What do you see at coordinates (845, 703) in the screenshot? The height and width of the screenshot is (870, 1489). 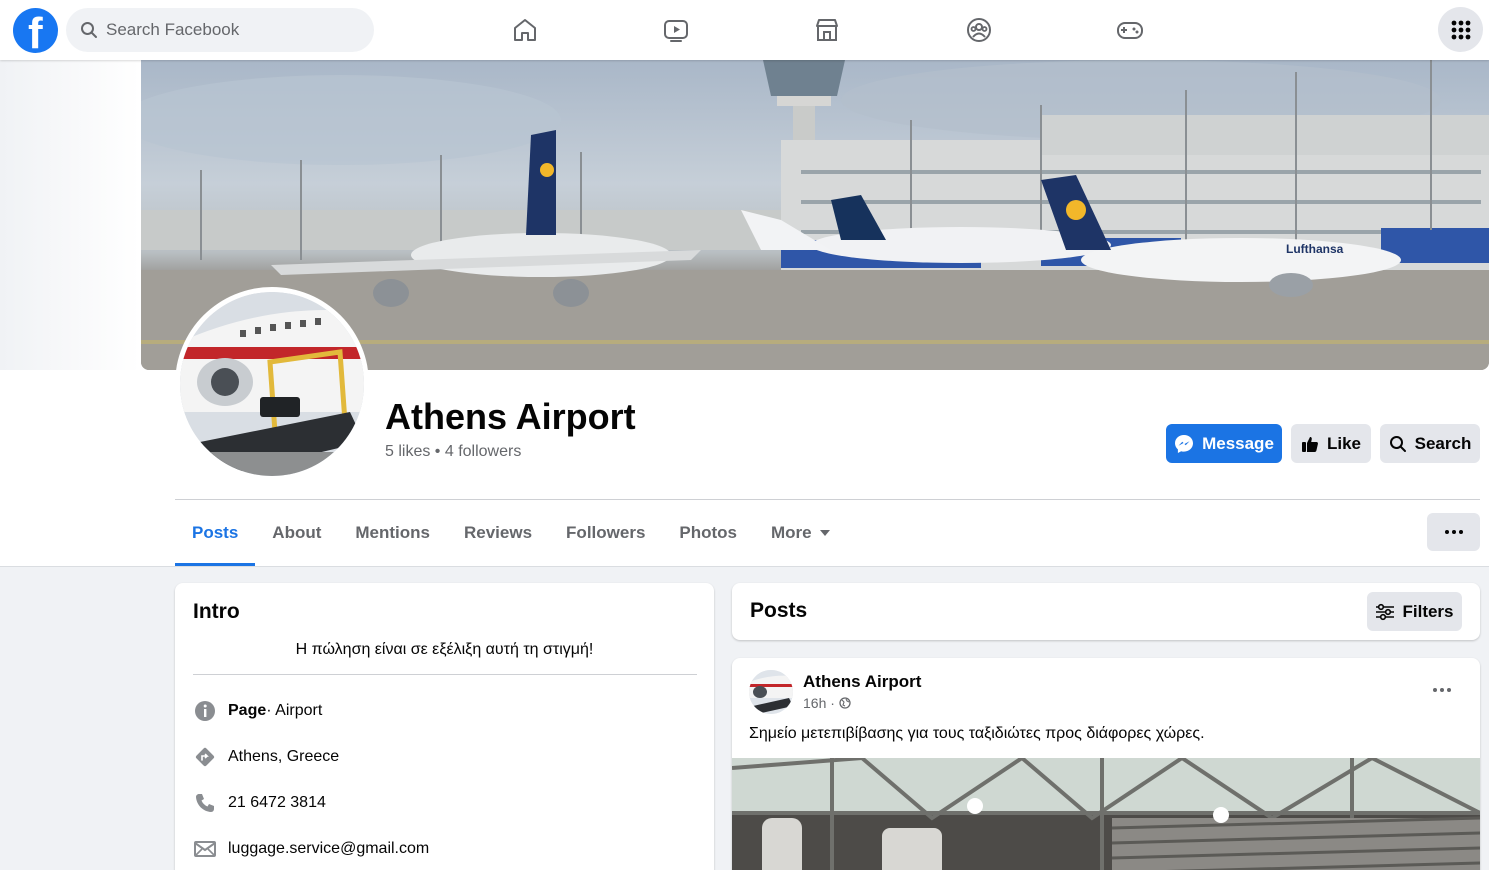 I see `globe-icon` at bounding box center [845, 703].